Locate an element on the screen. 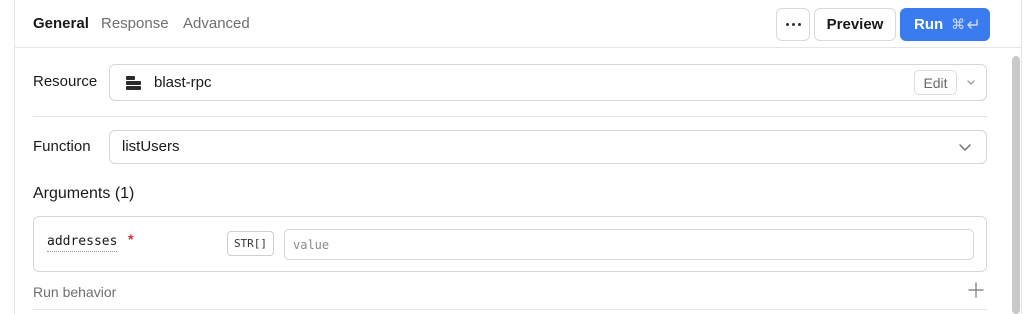  edit-resource-button: Edit is located at coordinates (935, 82).